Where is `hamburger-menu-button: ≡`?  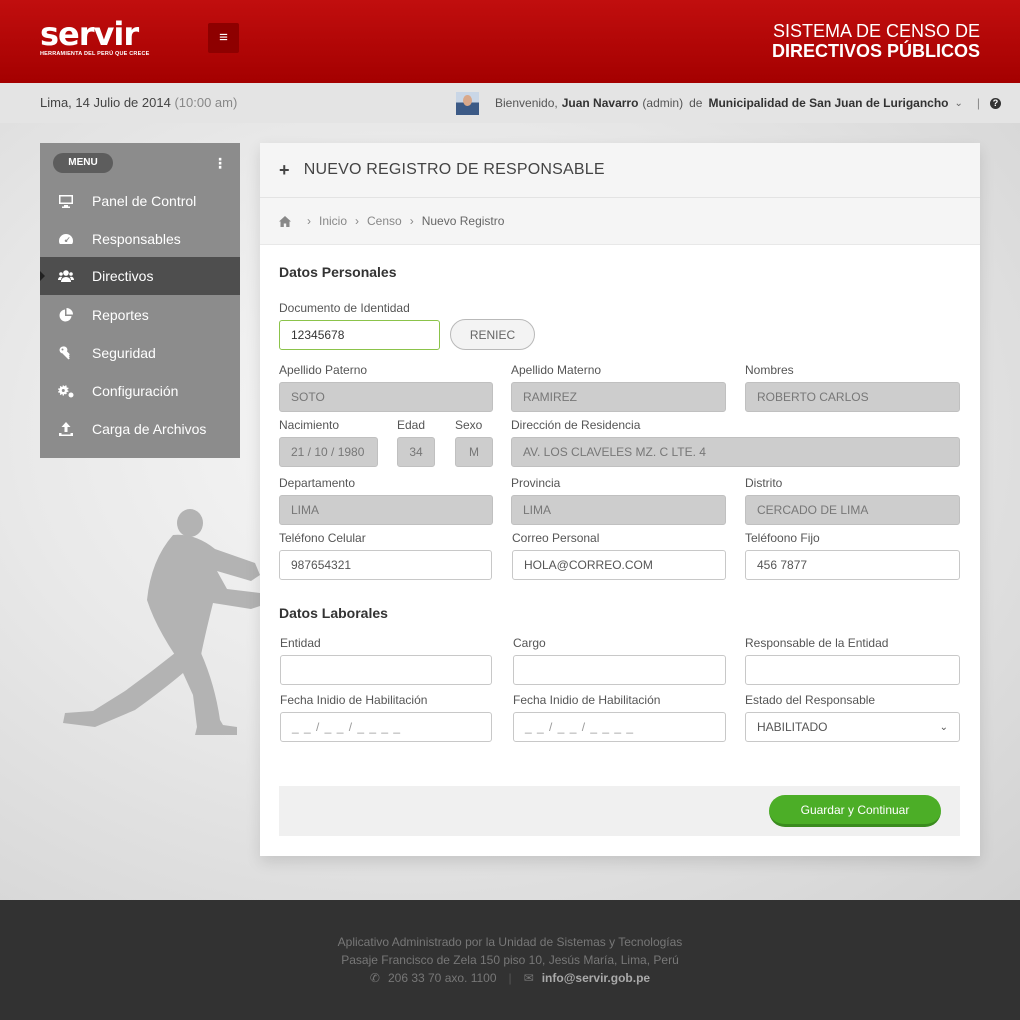 hamburger-menu-button: ≡ is located at coordinates (223, 38).